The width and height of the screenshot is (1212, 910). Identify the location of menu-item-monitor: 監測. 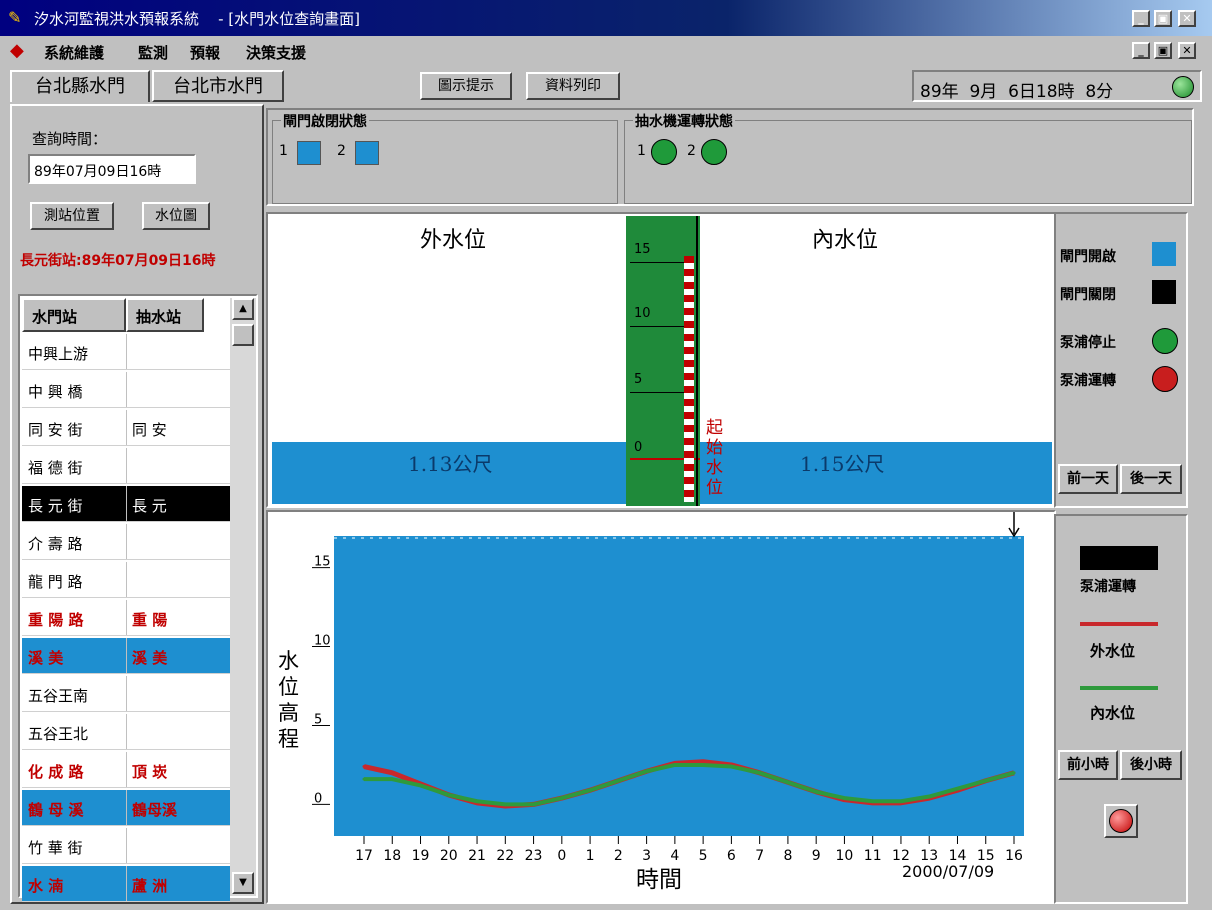
(153, 52).